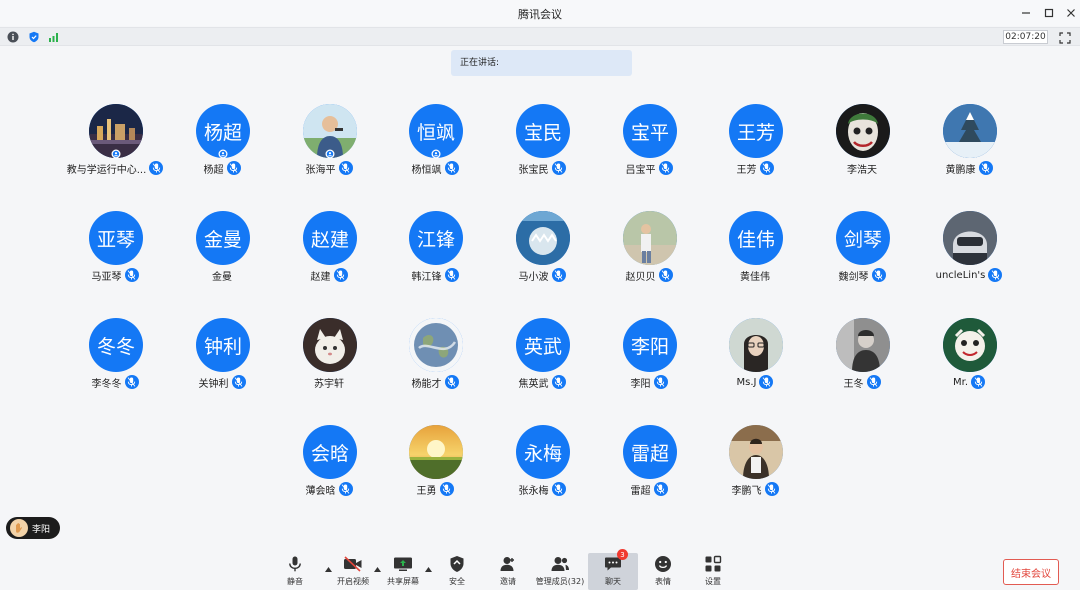 Image resolution: width=1080 pixels, height=590 pixels. What do you see at coordinates (329, 465) in the screenshot?
I see `participant-tile: 会晗 薄会晗` at bounding box center [329, 465].